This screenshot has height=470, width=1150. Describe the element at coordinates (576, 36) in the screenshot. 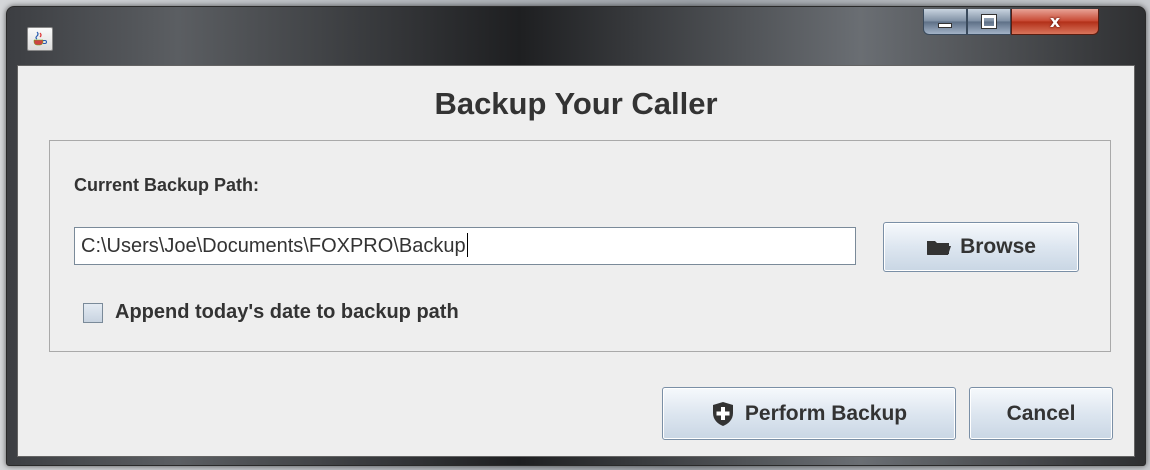

I see `title-bar: x` at that location.